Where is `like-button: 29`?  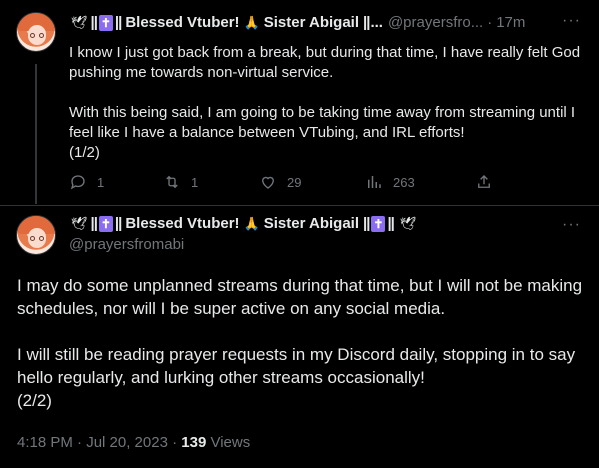
like-button: 29 is located at coordinates (280, 182).